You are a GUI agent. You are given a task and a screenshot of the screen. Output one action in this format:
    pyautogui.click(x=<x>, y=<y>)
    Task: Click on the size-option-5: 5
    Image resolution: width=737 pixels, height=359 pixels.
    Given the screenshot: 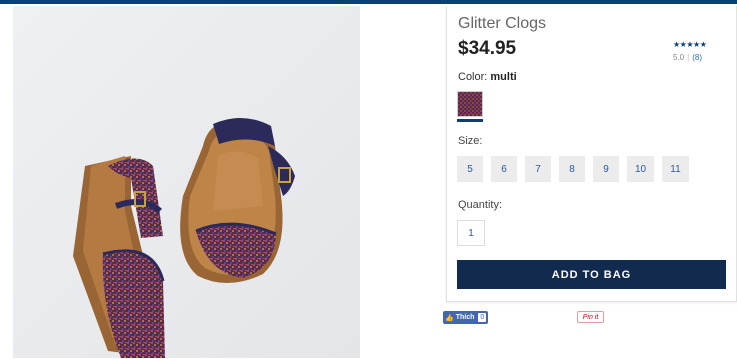 What is the action you would take?
    pyautogui.click(x=470, y=169)
    